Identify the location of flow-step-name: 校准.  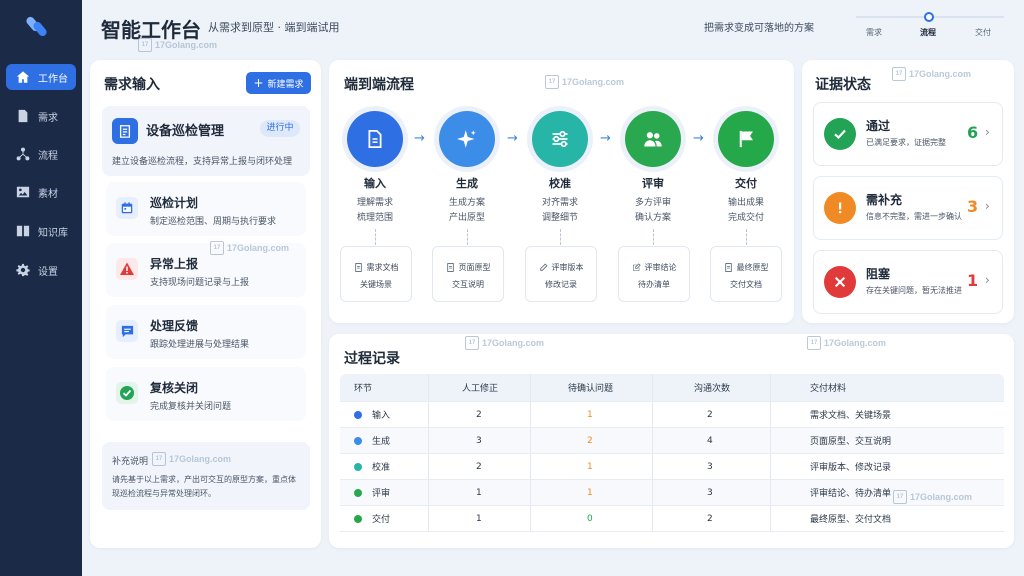
(560, 183).